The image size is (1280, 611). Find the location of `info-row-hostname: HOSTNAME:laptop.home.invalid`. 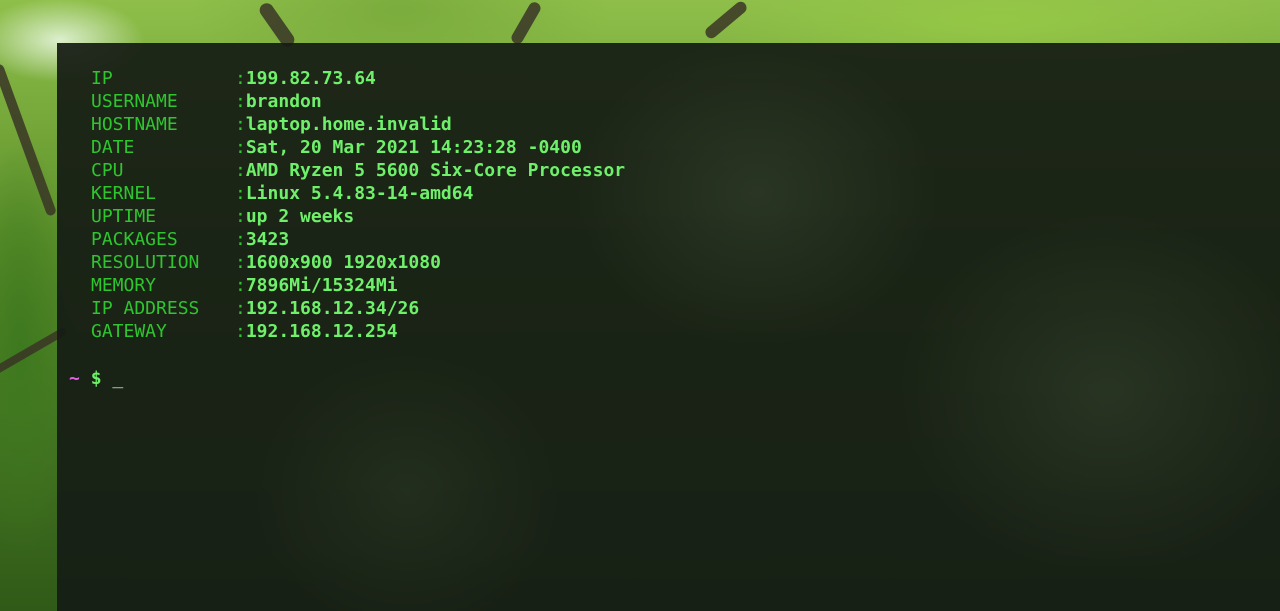

info-row-hostname: HOSTNAME:laptop.home.invalid is located at coordinates (358, 124).